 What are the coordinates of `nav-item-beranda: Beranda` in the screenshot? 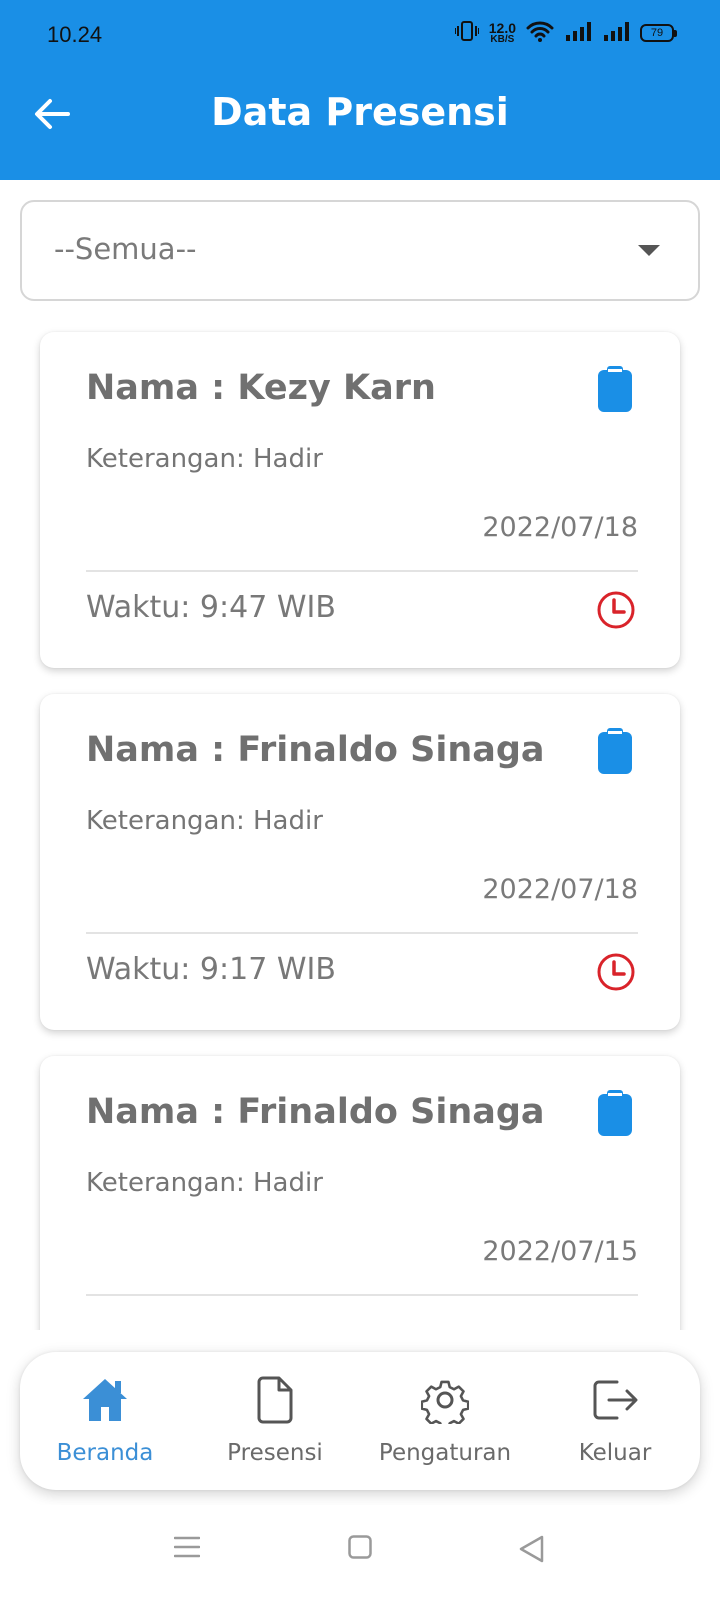 It's located at (105, 1421).